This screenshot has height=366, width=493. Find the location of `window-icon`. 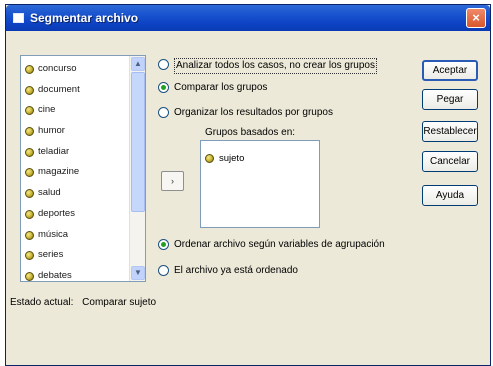

window-icon is located at coordinates (18, 18).